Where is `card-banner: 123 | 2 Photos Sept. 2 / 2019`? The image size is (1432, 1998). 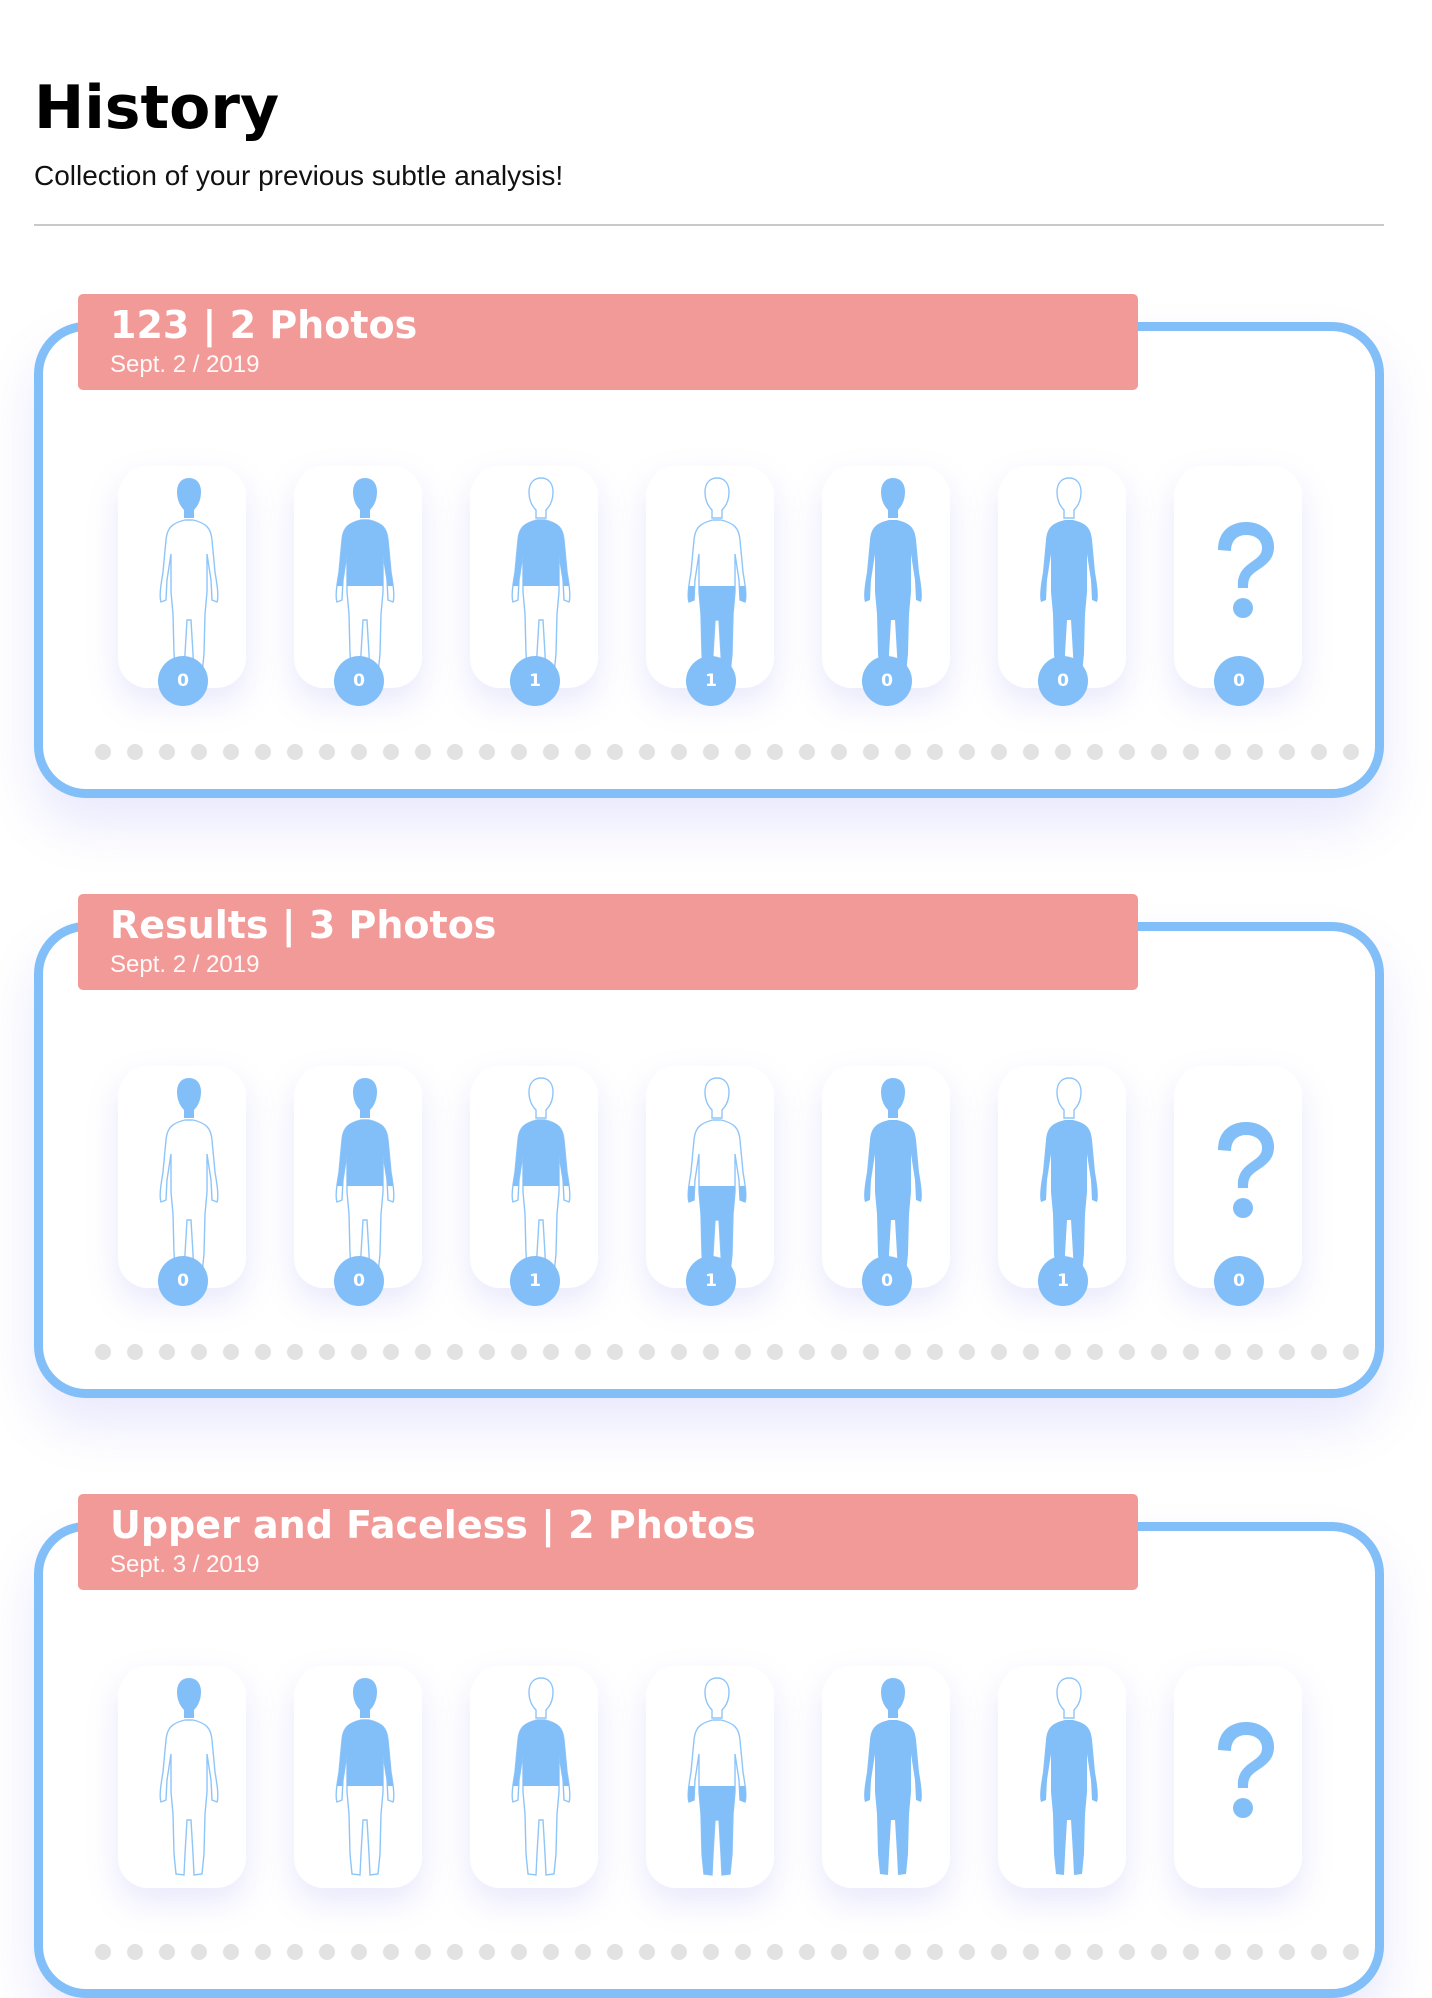 card-banner: 123 | 2 Photos Sept. 2 / 2019 is located at coordinates (608, 342).